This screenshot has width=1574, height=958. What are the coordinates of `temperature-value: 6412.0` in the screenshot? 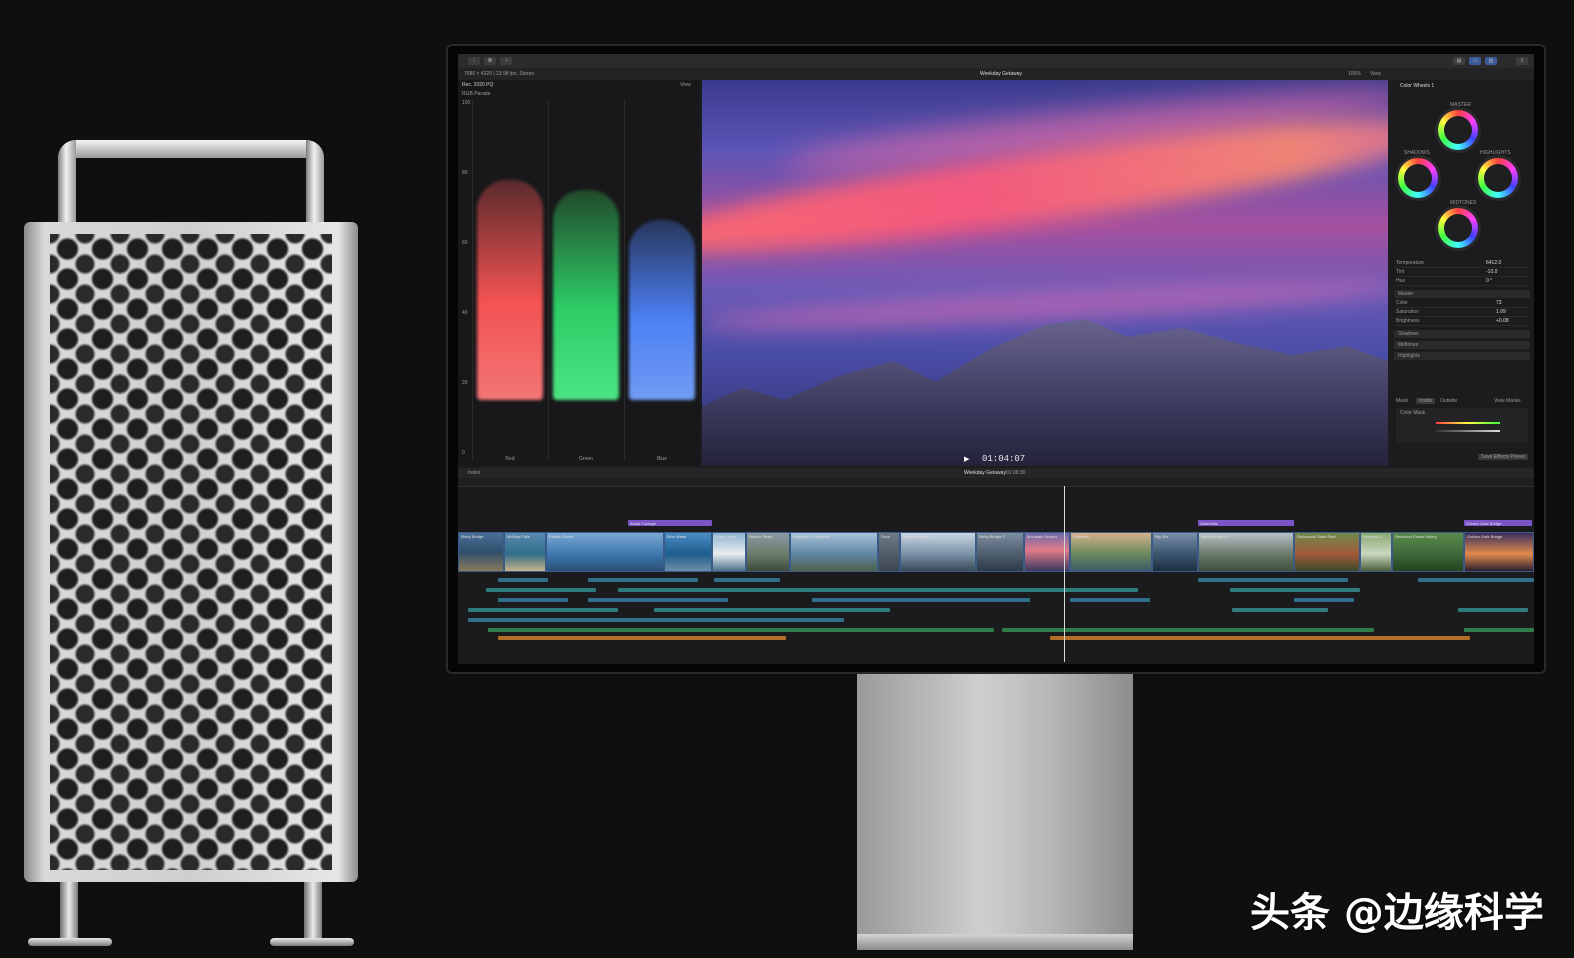 It's located at (1493, 263).